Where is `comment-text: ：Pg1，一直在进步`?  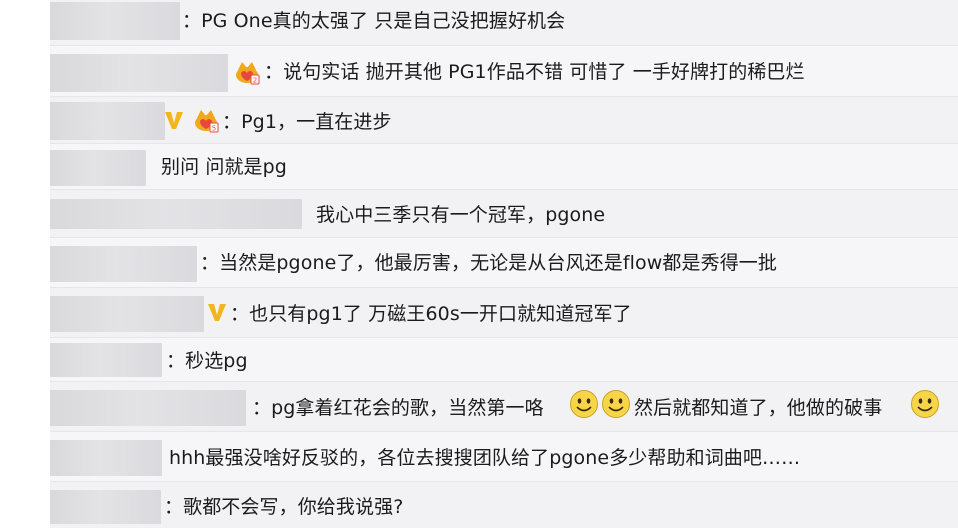
comment-text: ：Pg1，一直在进步 is located at coordinates (307, 122).